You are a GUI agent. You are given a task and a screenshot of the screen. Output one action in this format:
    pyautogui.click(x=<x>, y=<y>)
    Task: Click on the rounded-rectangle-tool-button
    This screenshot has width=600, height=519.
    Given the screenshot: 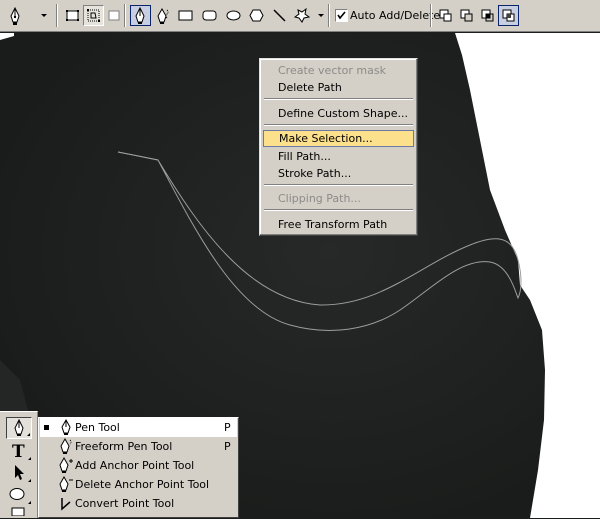 What is the action you would take?
    pyautogui.click(x=209, y=15)
    